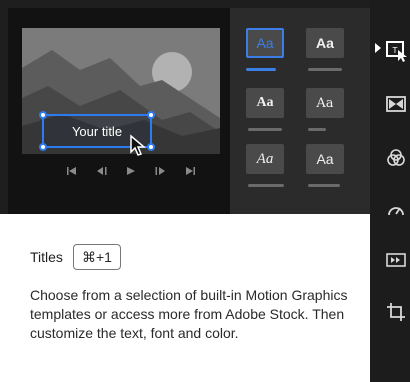 This screenshot has width=410, height=382. I want to click on transitions-tool-icon, so click(396, 104).